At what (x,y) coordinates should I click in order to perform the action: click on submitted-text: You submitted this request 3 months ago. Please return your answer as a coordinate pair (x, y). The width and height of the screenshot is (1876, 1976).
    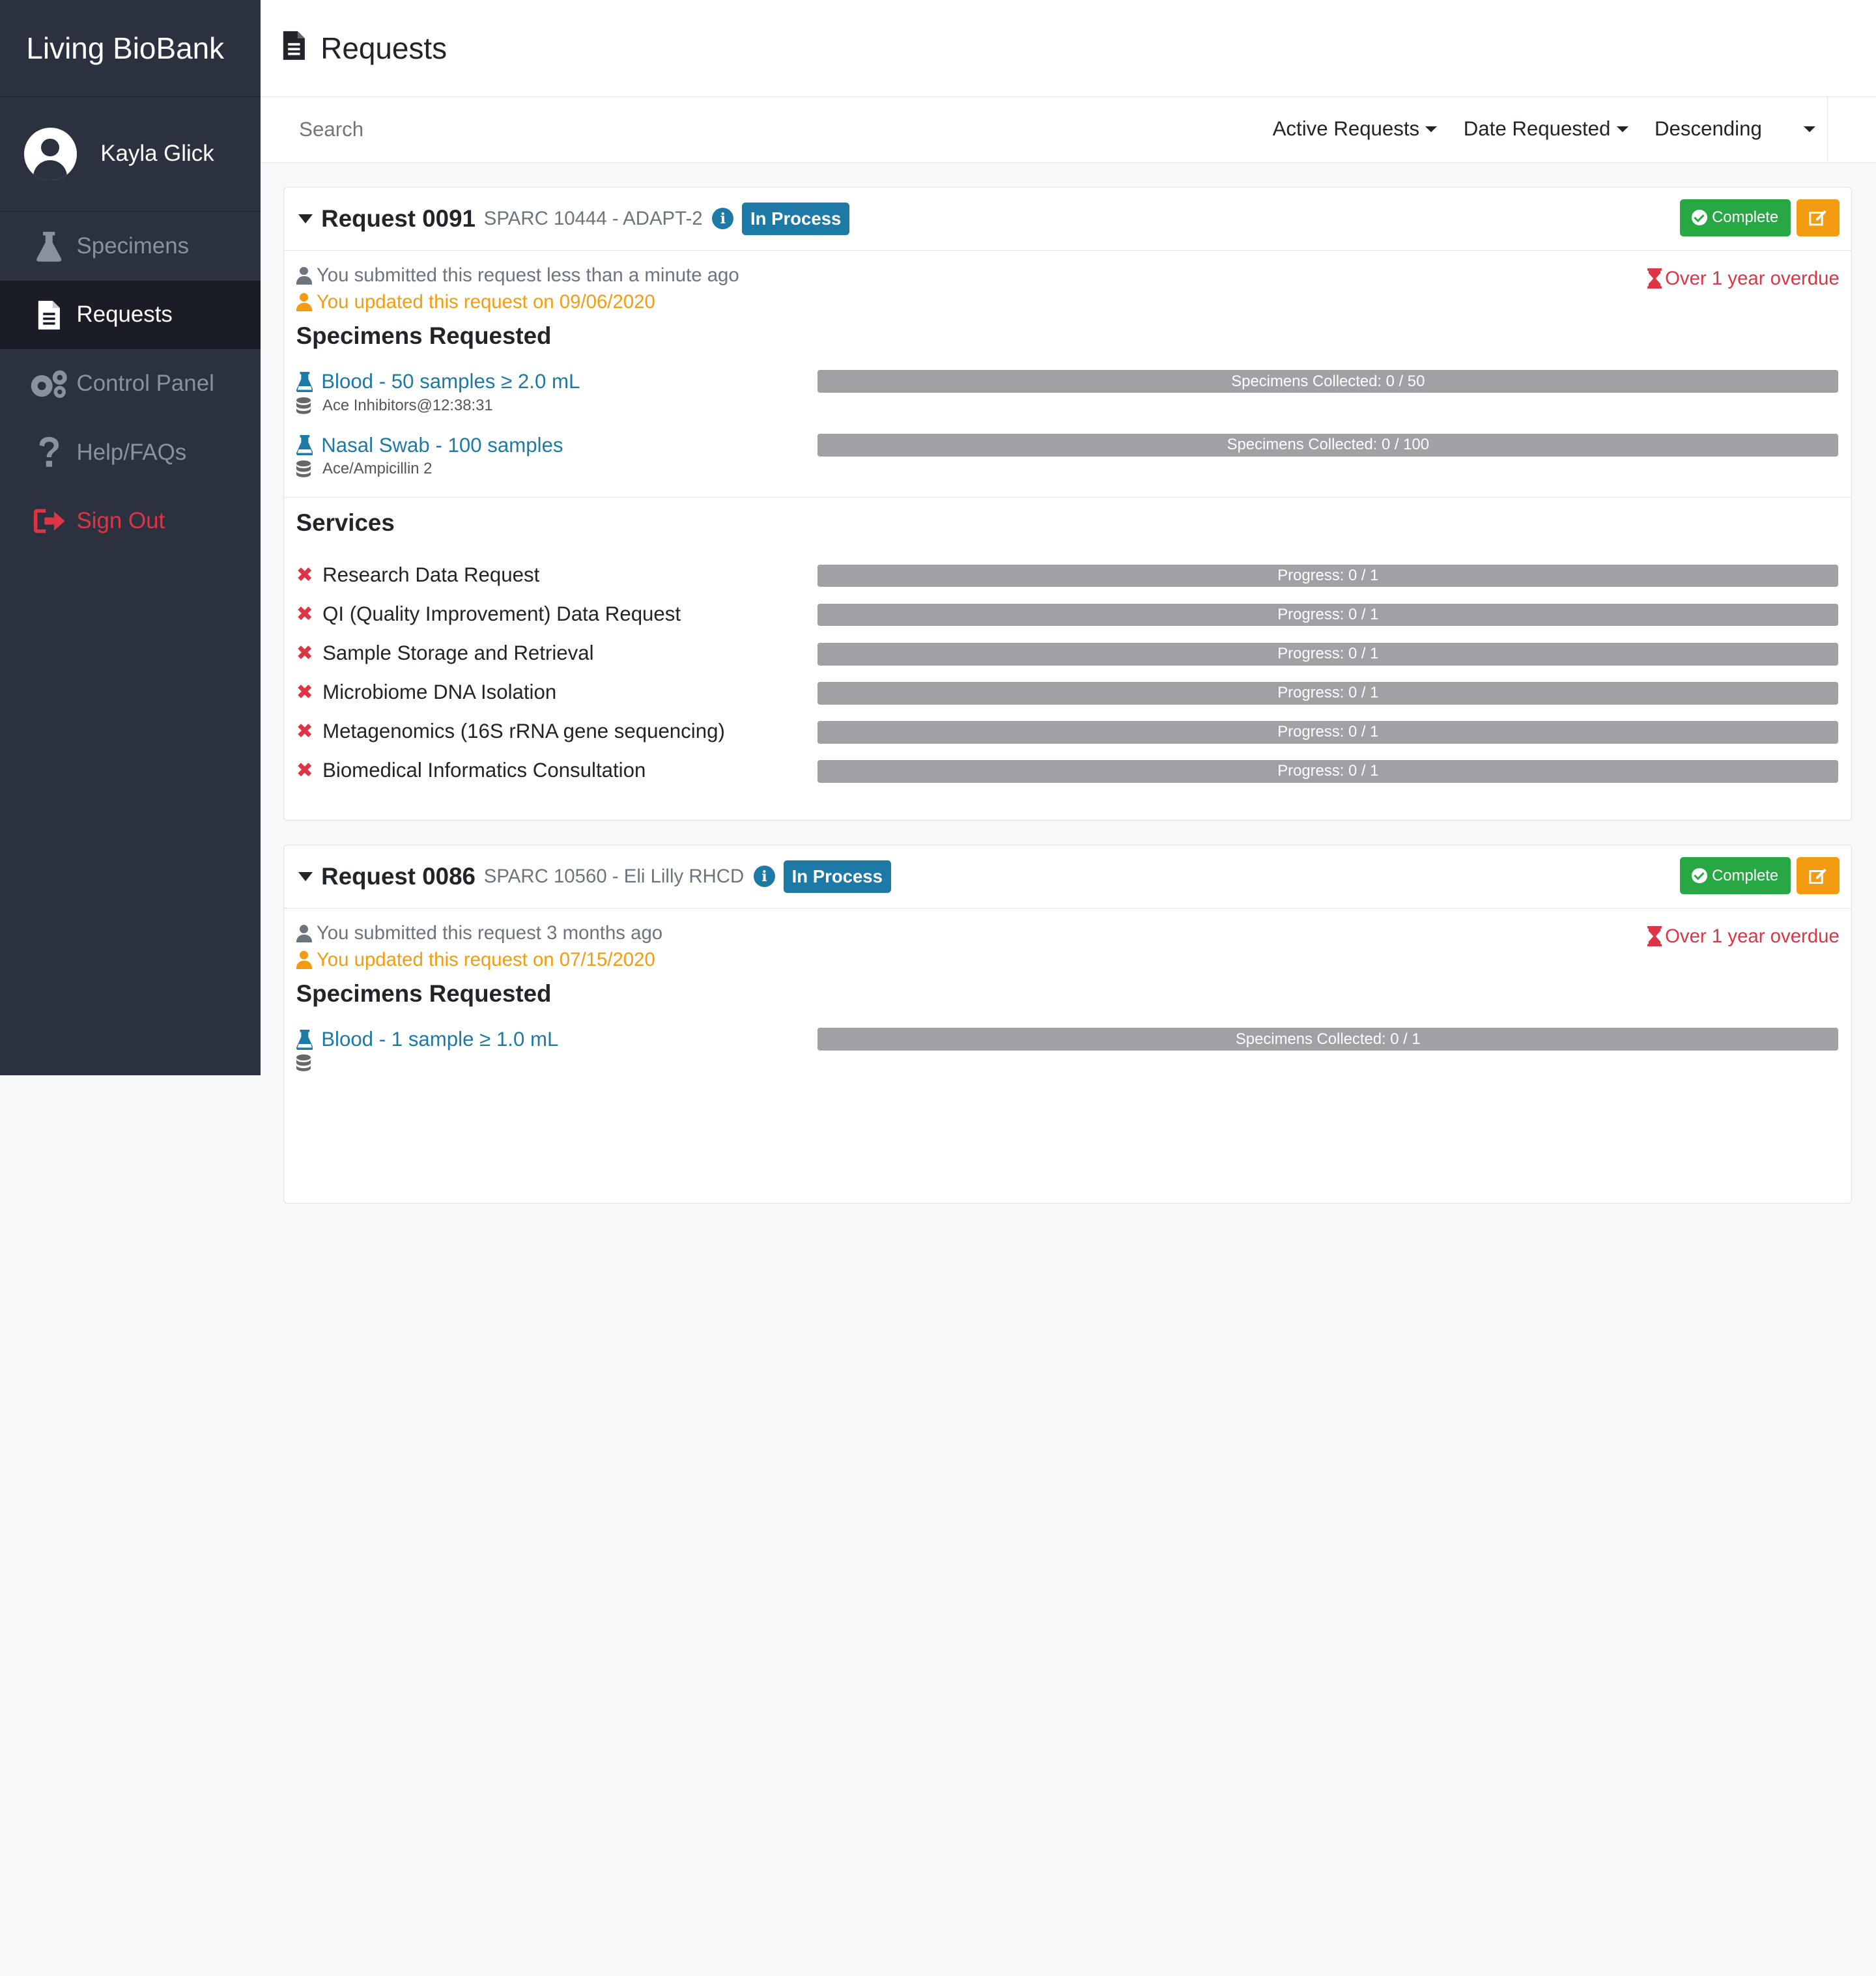
    Looking at the image, I should click on (489, 933).